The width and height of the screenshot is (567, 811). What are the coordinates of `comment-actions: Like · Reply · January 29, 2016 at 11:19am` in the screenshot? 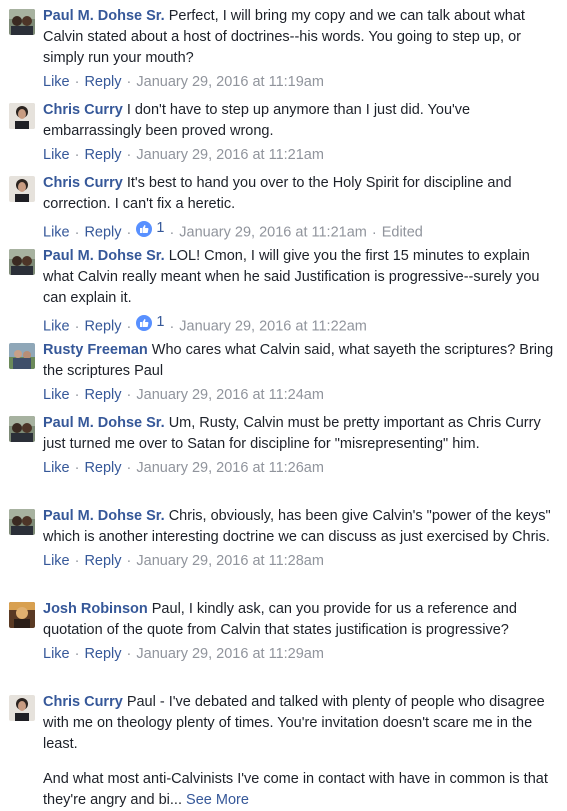 It's located at (300, 82).